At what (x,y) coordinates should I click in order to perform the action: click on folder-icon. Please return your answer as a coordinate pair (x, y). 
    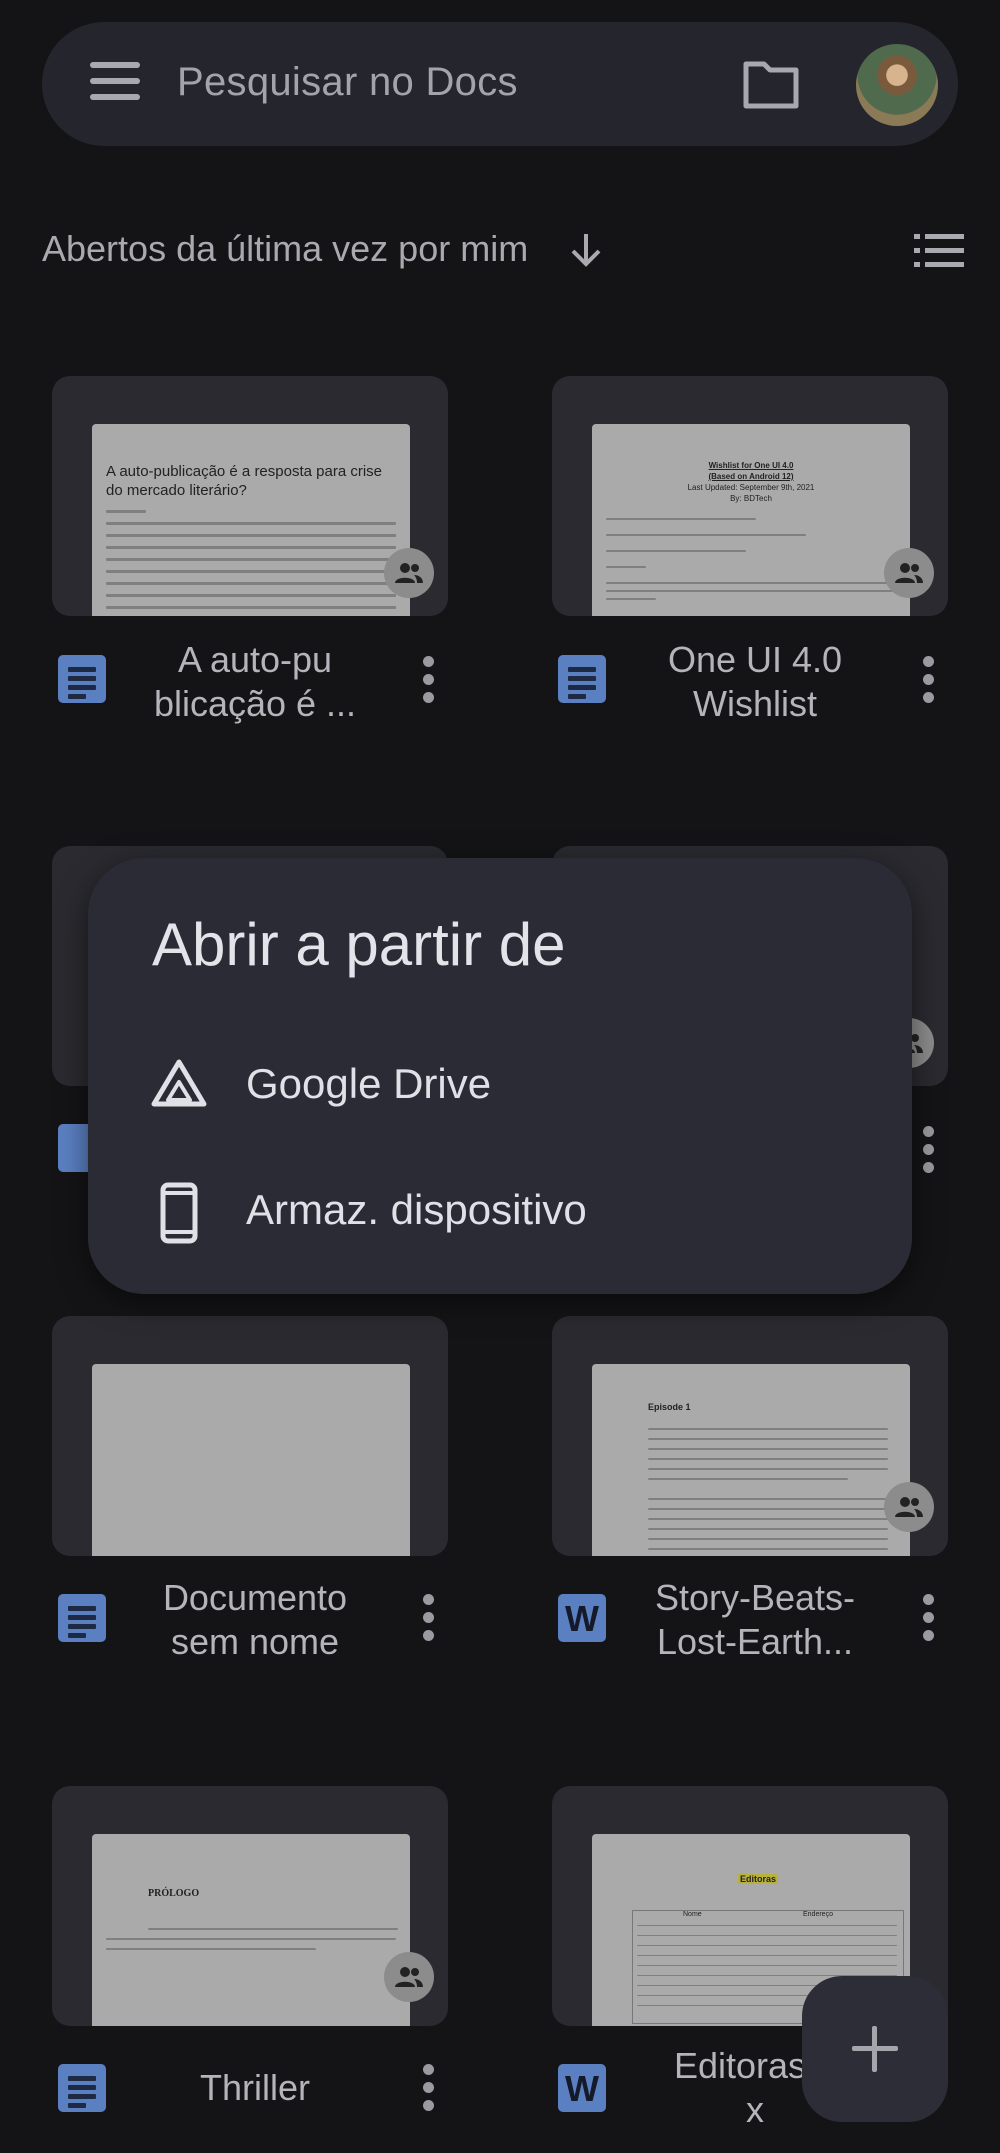
    Looking at the image, I should click on (771, 84).